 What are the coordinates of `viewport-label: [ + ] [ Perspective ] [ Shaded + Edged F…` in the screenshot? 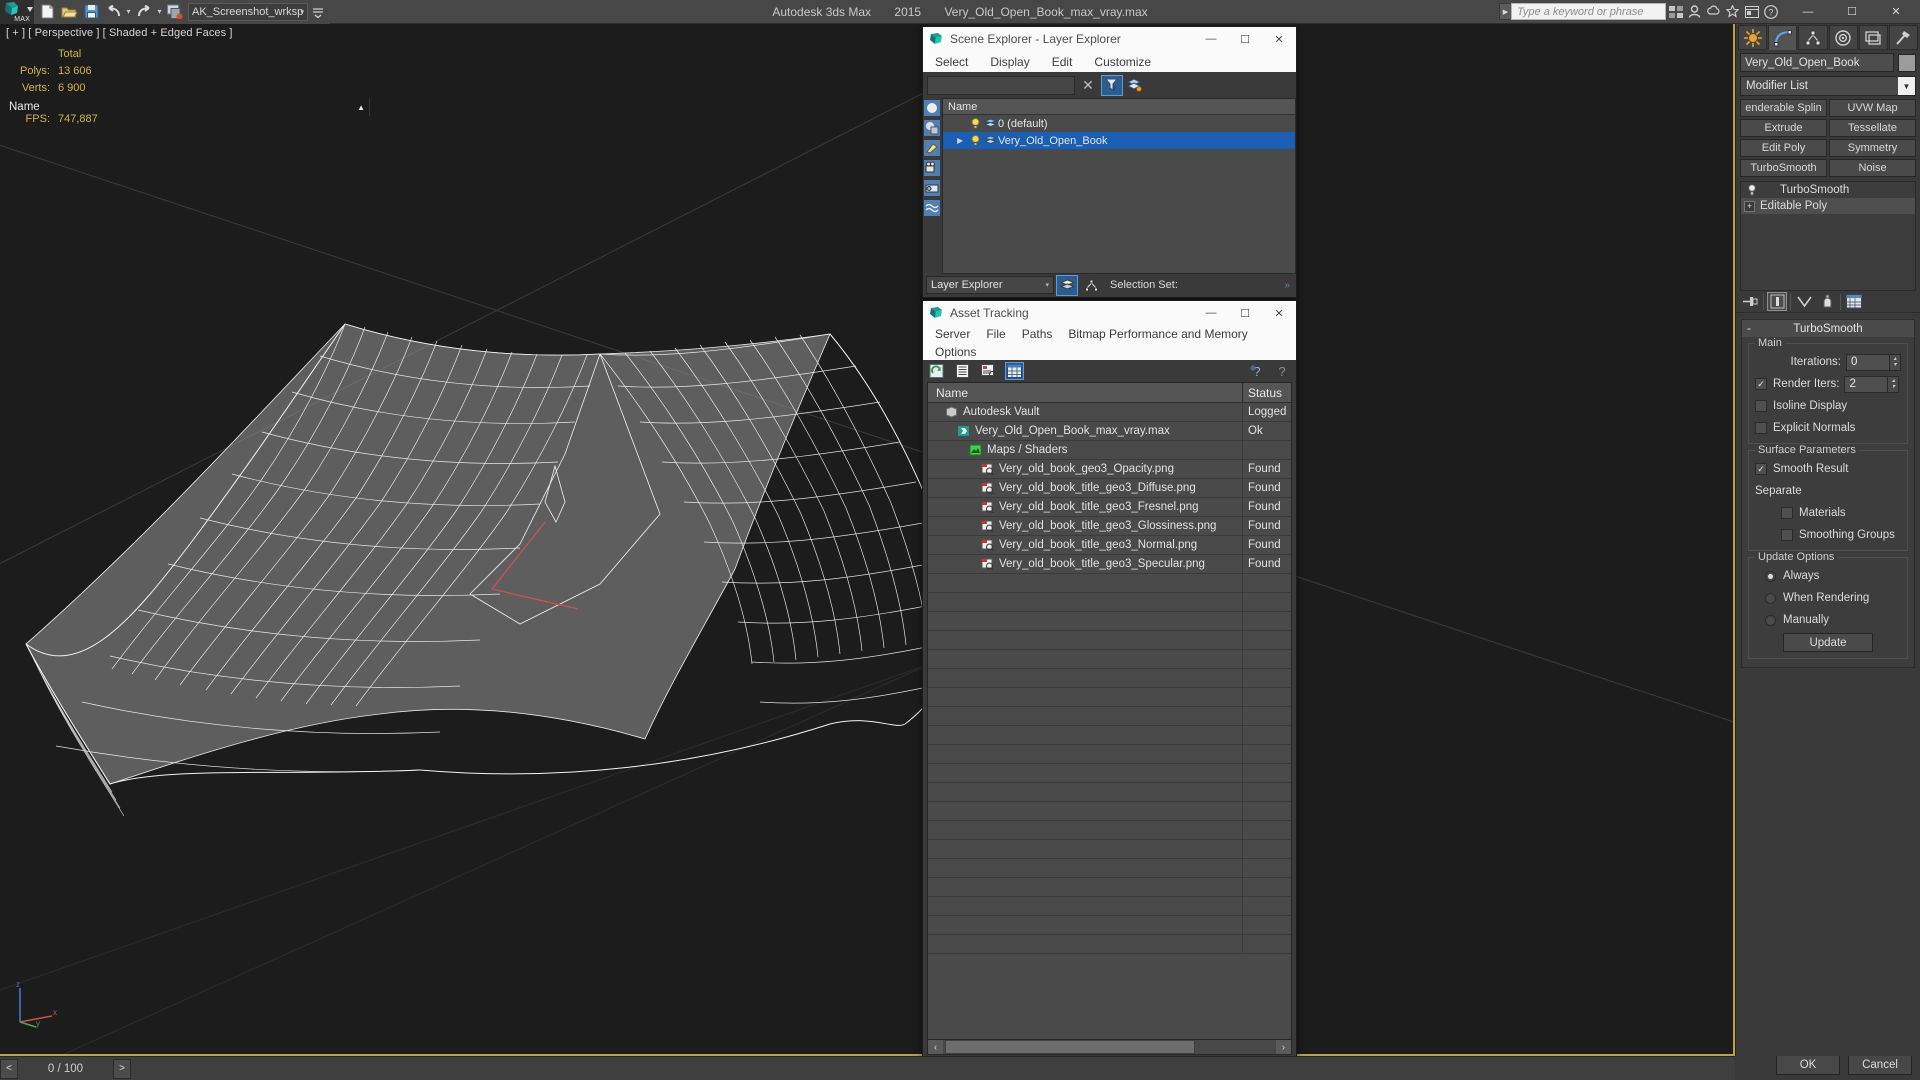 It's located at (119, 33).